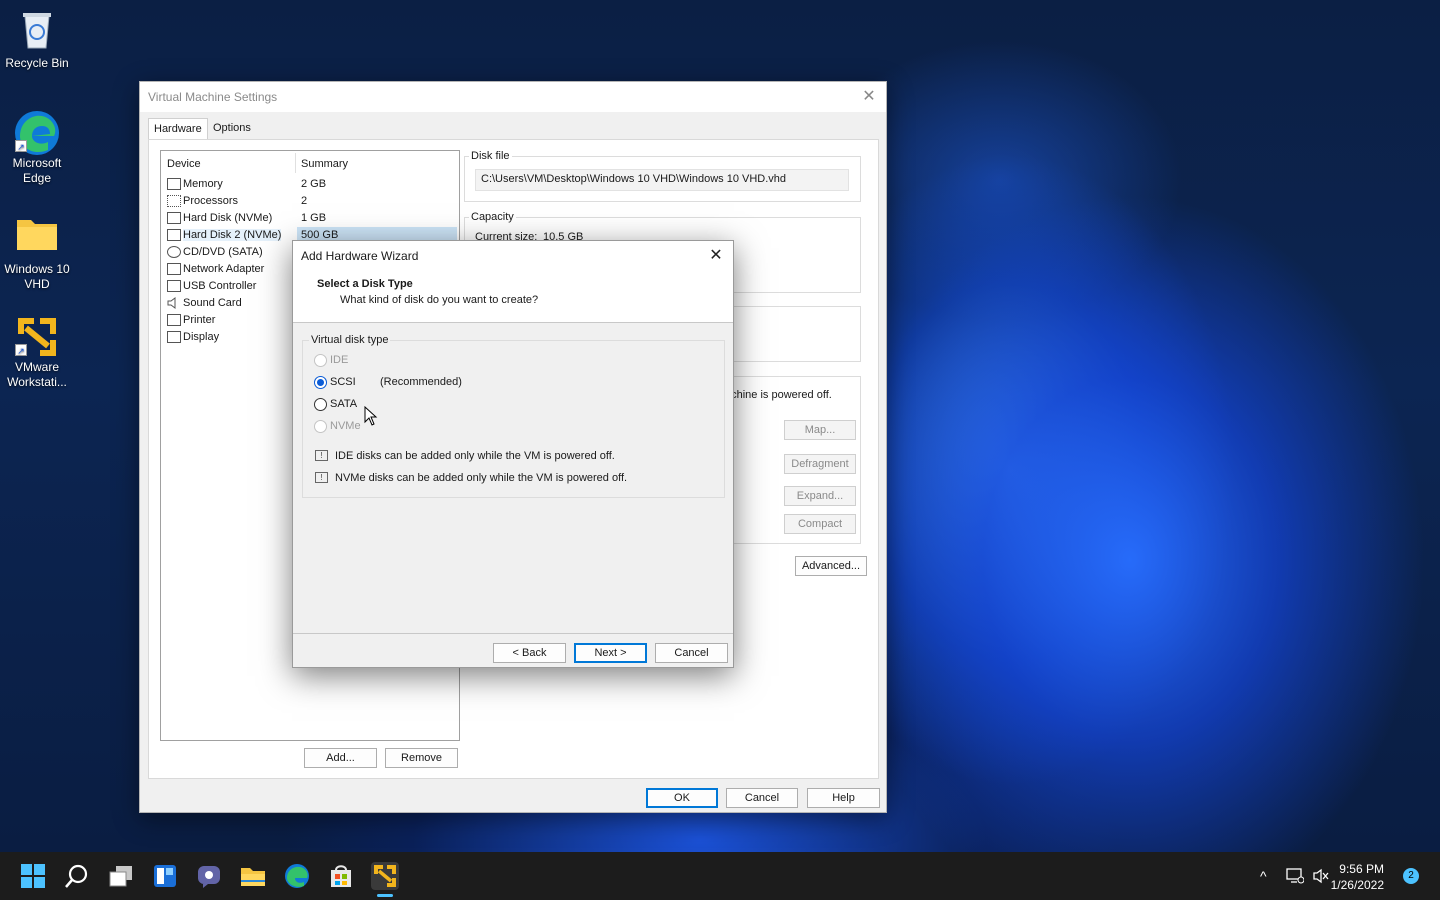 The height and width of the screenshot is (900, 1440). What do you see at coordinates (211, 201) in the screenshot?
I see `device-name: Processors` at bounding box center [211, 201].